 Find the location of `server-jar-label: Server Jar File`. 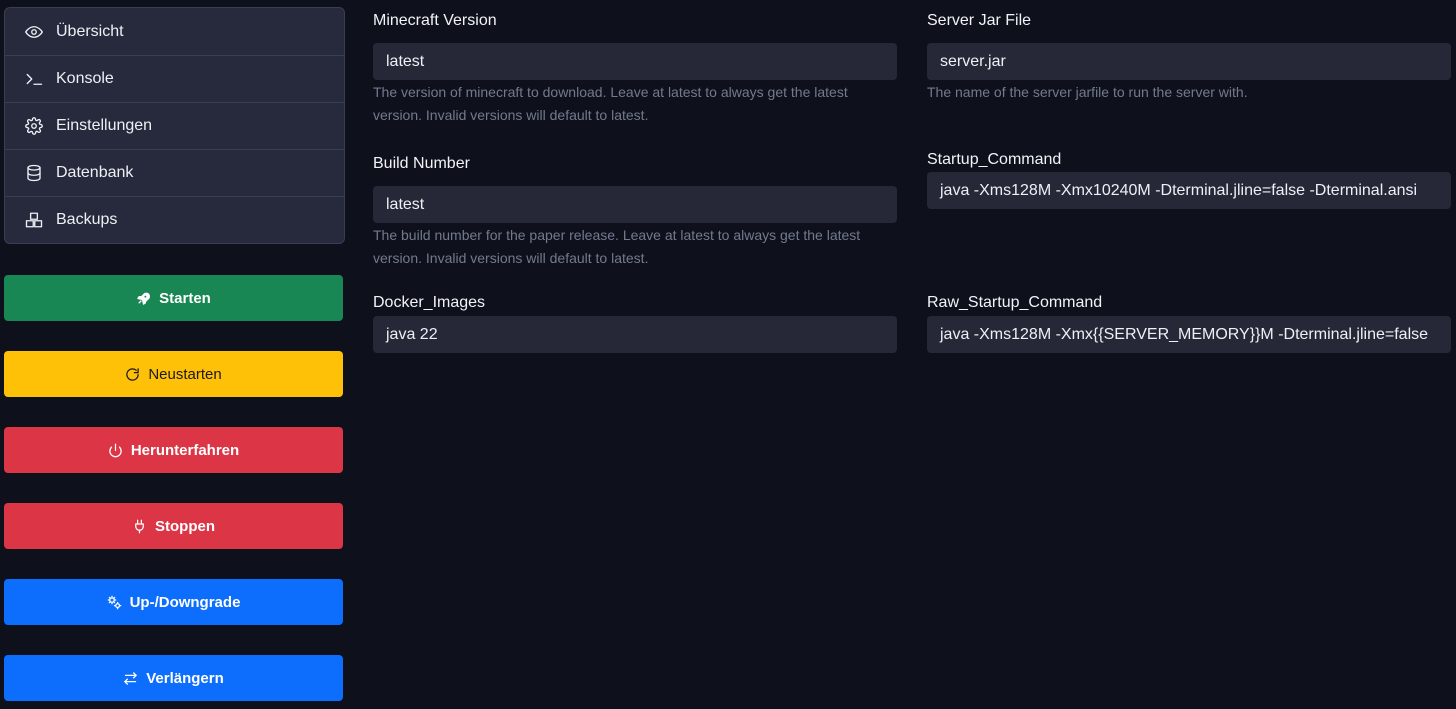

server-jar-label: Server Jar File is located at coordinates (979, 20).